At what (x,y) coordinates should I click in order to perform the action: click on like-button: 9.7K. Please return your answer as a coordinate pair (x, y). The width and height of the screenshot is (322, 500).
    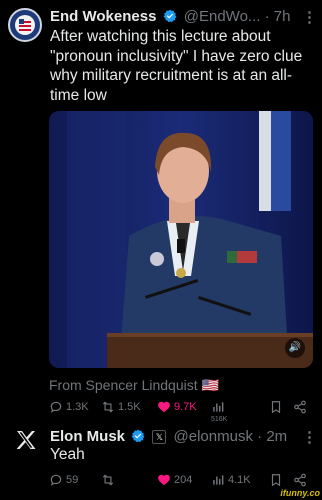
    Looking at the image, I should click on (177, 407).